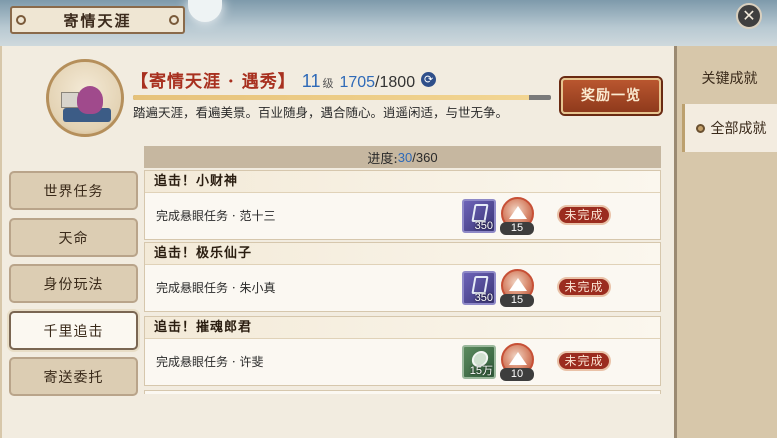 The width and height of the screenshot is (777, 438). Describe the element at coordinates (426, 157) in the screenshot. I see `progress-total: 360` at that location.